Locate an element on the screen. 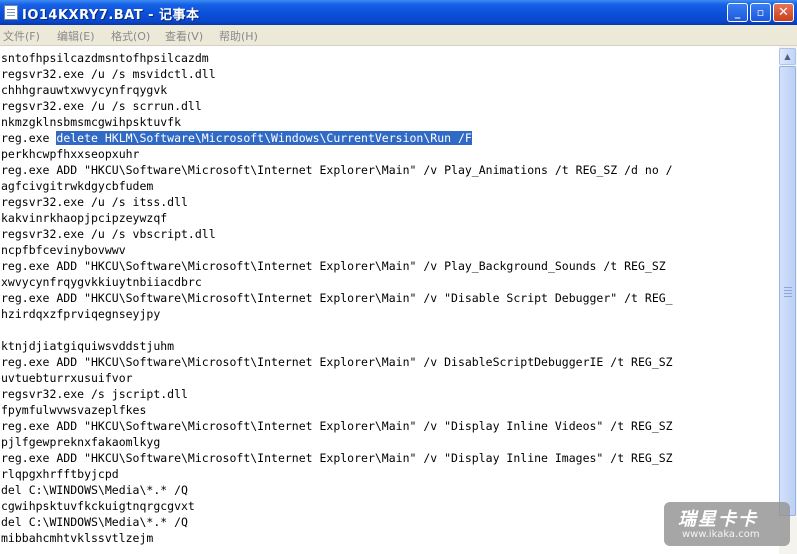 The image size is (797, 554). scroll-up-button: ▲ is located at coordinates (787, 56).